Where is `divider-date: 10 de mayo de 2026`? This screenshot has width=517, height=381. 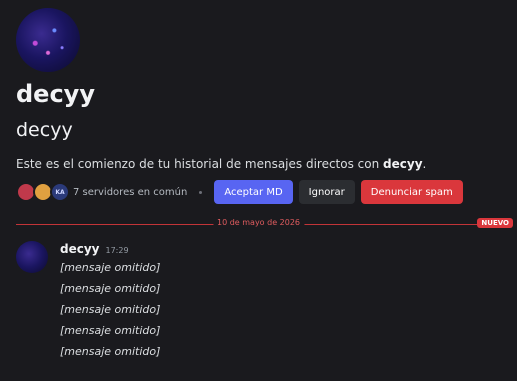
divider-date: 10 de mayo de 2026 is located at coordinates (258, 222).